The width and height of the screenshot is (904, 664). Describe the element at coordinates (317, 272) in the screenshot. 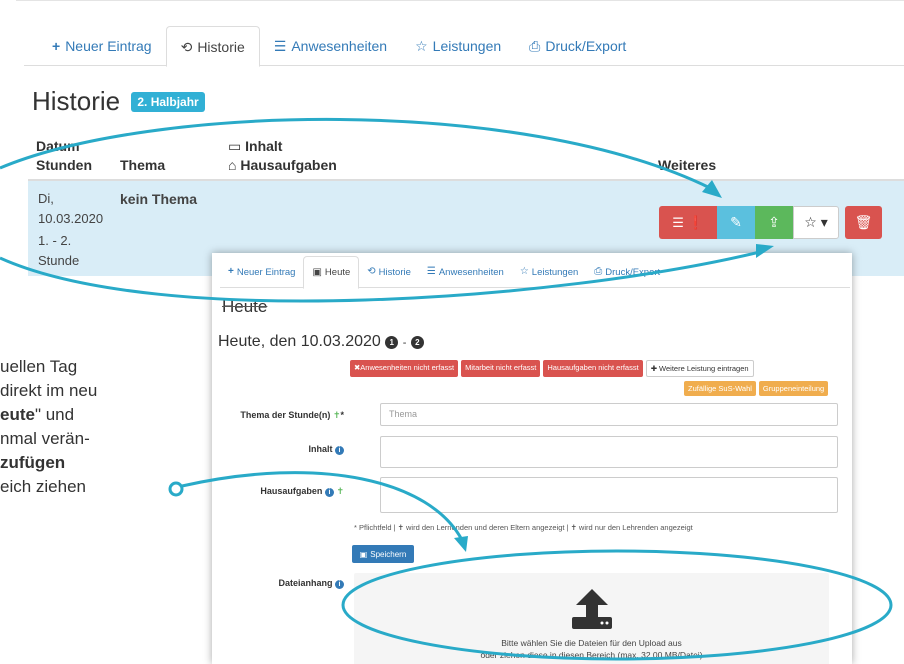

I see `calendar-icon: ▣` at that location.